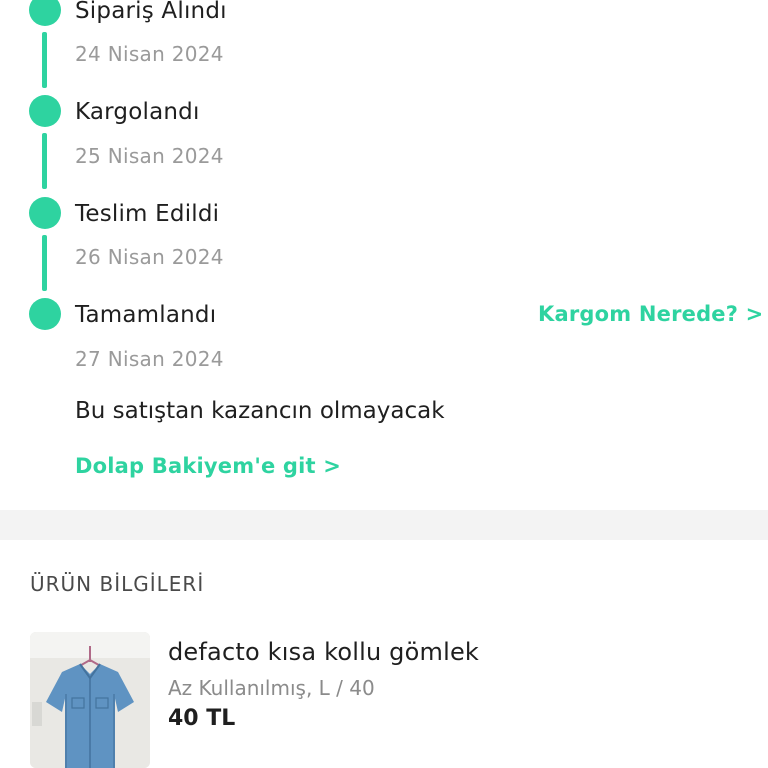 The height and width of the screenshot is (768, 768). I want to click on product-price: 40 TL, so click(202, 718).